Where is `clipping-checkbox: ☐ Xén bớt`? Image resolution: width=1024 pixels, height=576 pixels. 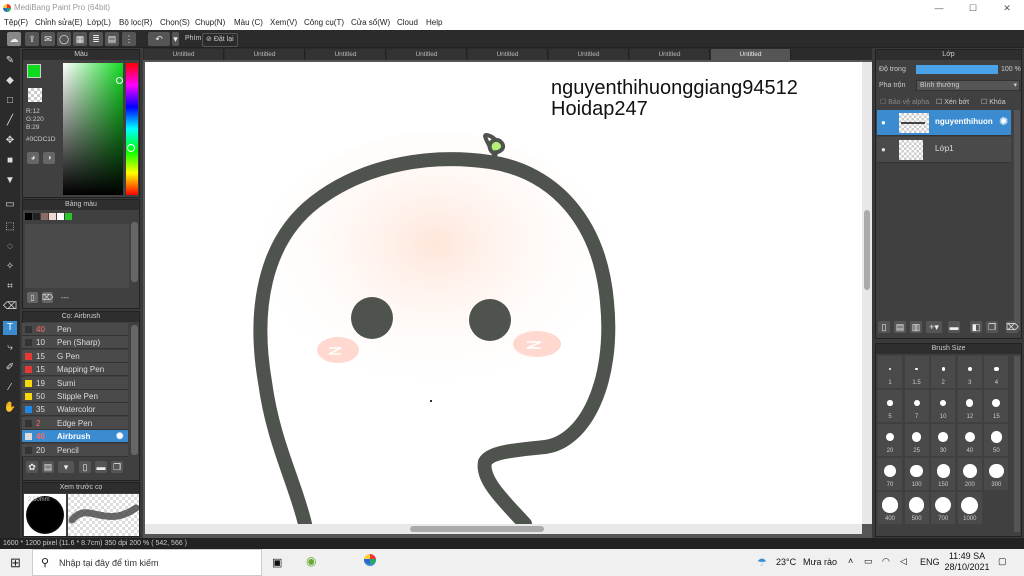 clipping-checkbox: ☐ Xén bớt is located at coordinates (952, 102).